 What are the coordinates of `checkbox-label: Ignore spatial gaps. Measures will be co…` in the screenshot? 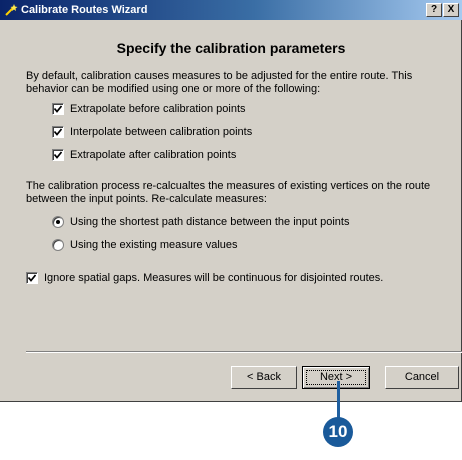 It's located at (214, 278).